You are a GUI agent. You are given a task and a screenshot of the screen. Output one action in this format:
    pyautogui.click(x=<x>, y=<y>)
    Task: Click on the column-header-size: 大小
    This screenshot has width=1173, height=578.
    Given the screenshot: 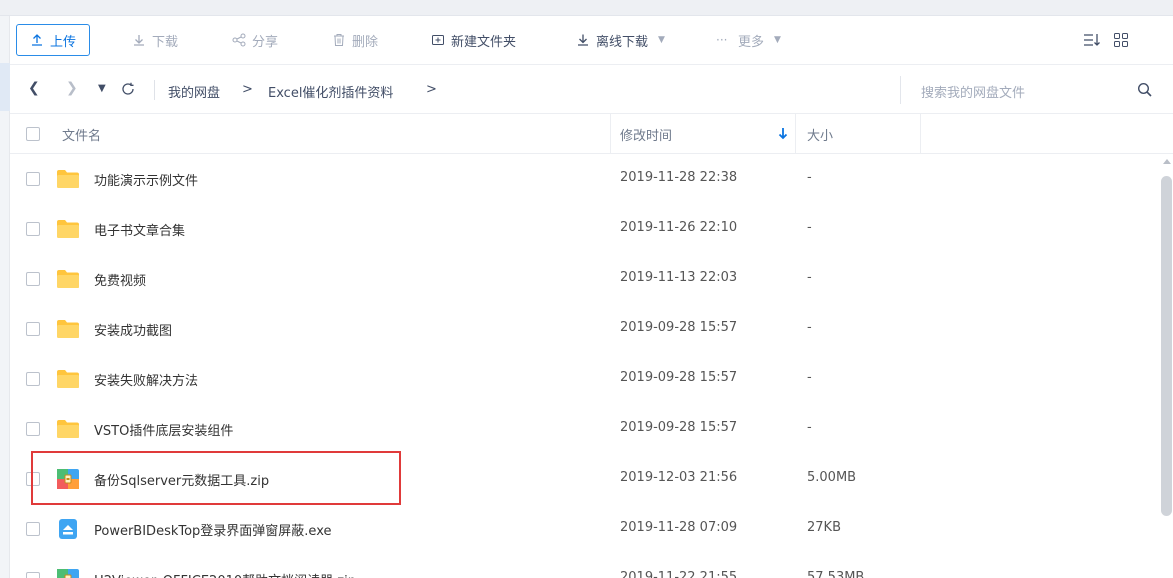 What is the action you would take?
    pyautogui.click(x=820, y=134)
    